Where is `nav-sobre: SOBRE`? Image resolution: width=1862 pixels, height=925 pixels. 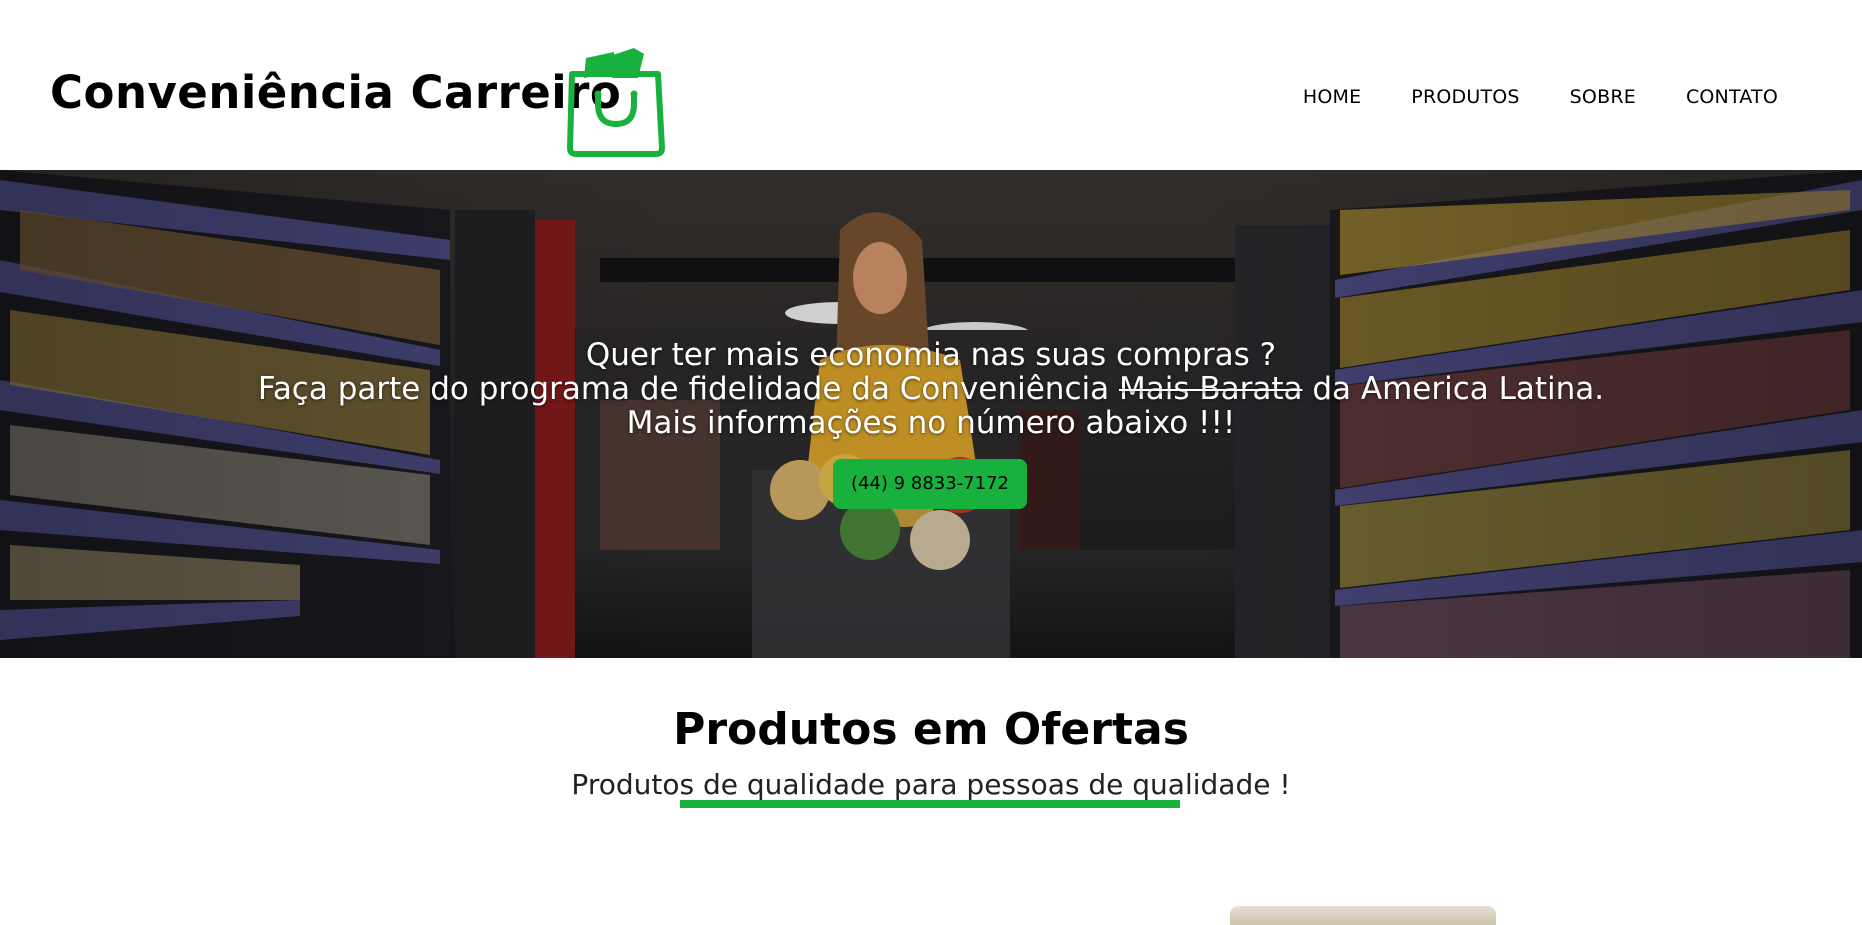 nav-sobre: SOBRE is located at coordinates (1603, 97).